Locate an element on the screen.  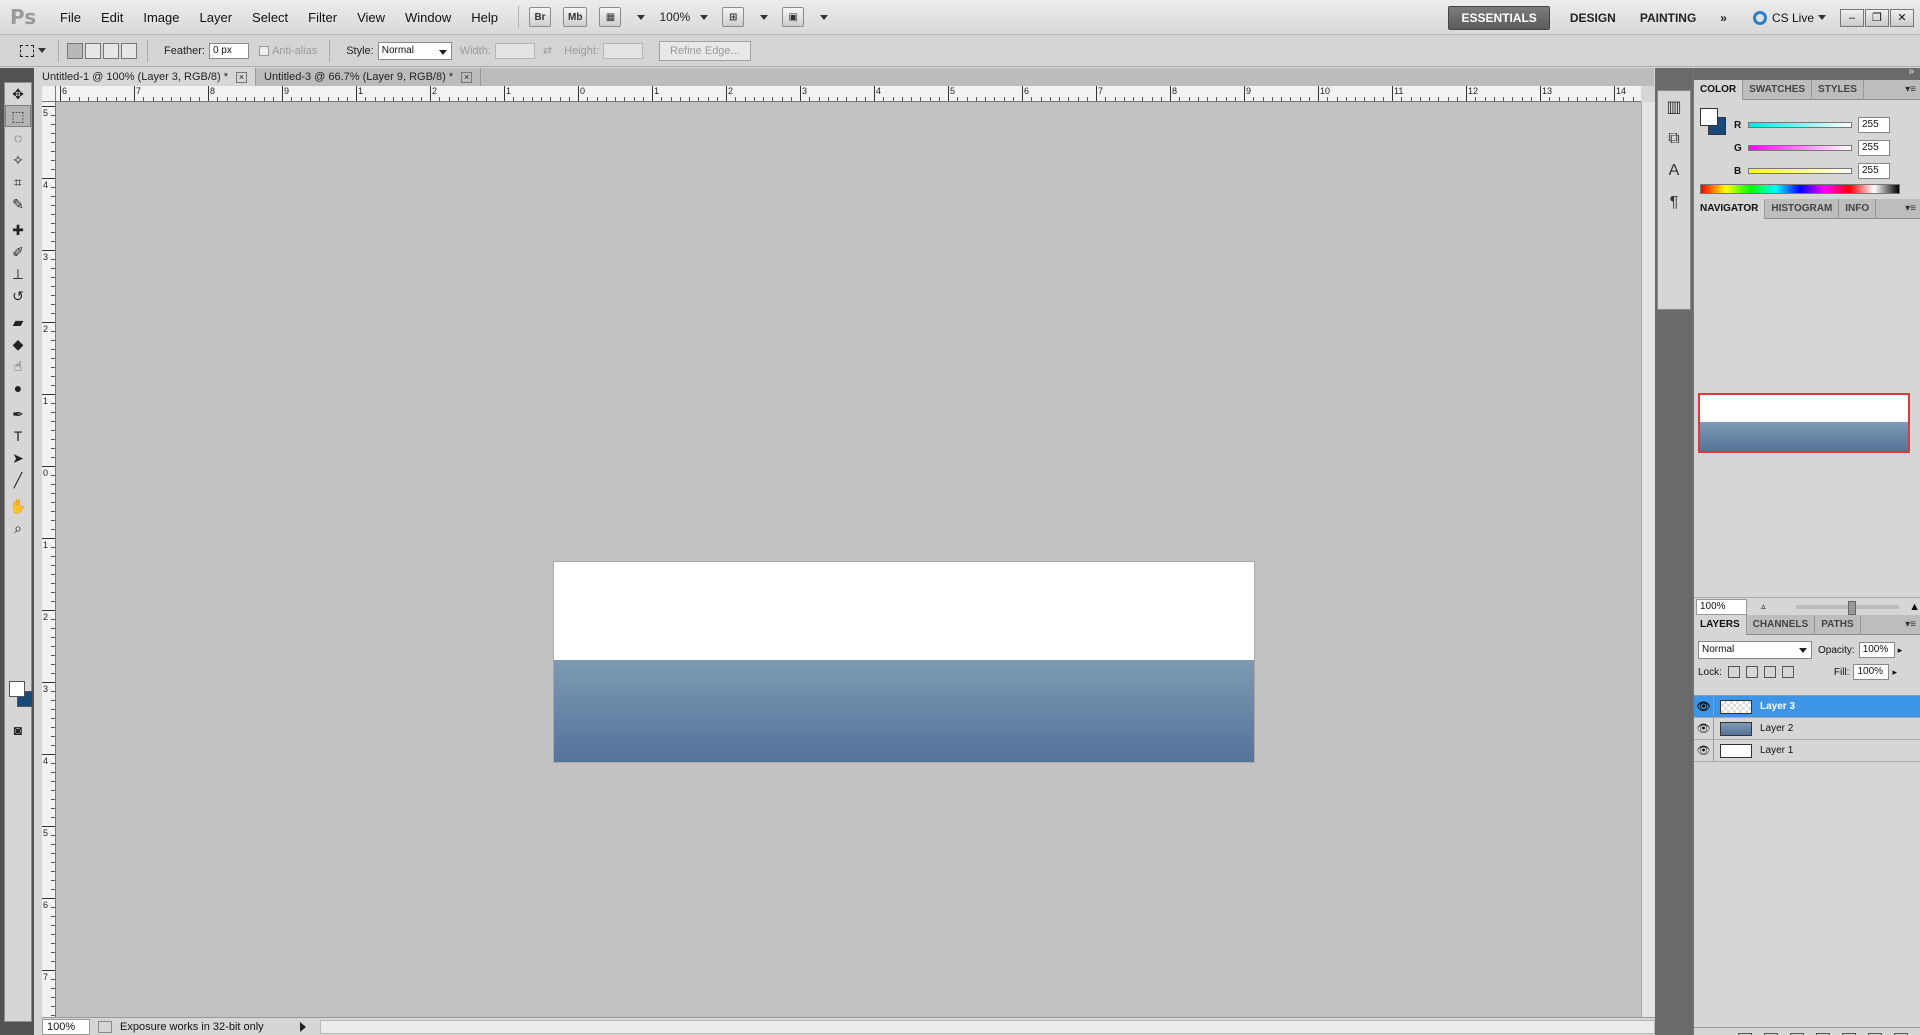
zoom-level: 100% is located at coordinates (674, 17).